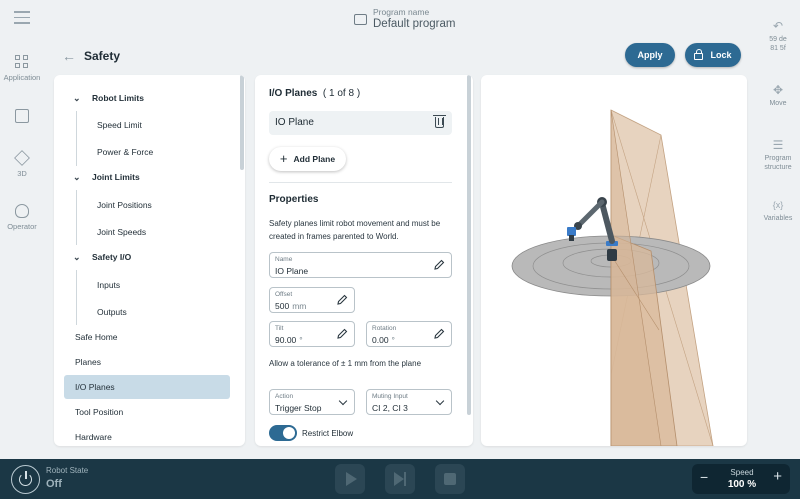  Describe the element at coordinates (22, 248) in the screenshot. I see `left-rail: Application 3D Operator` at that location.